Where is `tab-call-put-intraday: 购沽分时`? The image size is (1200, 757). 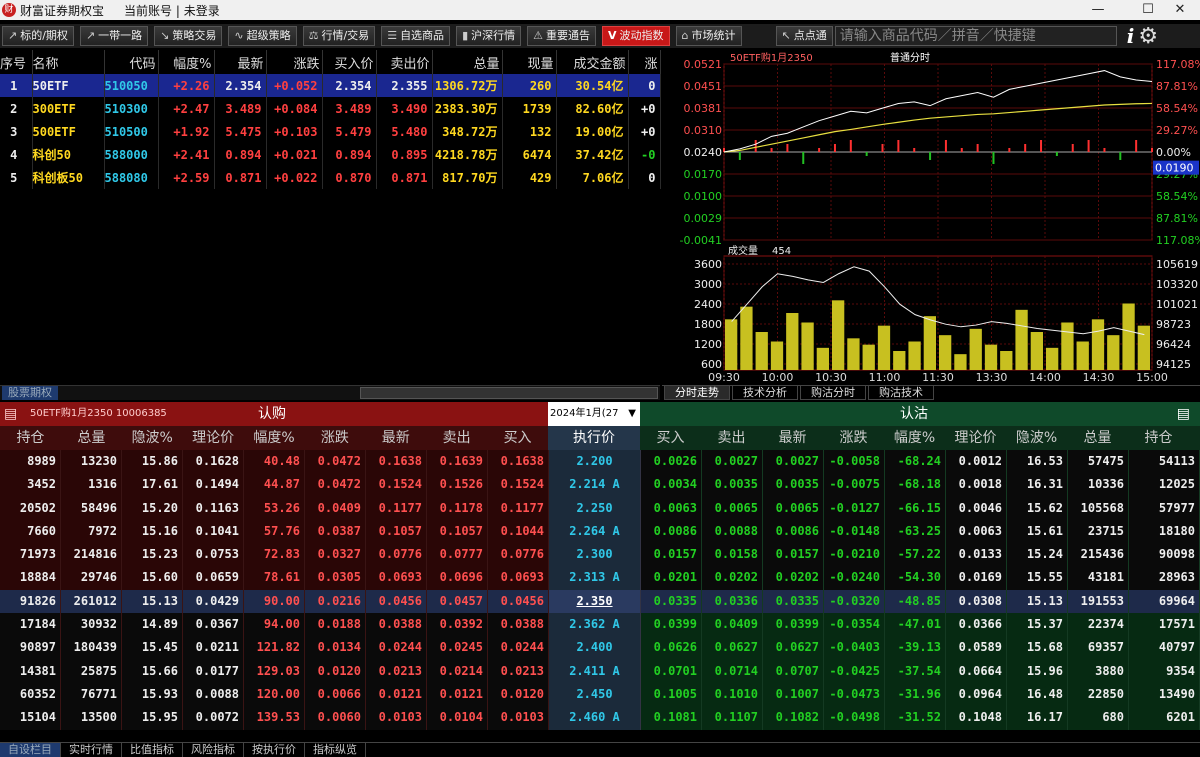
tab-call-put-intraday: 购沽分时 is located at coordinates (833, 393).